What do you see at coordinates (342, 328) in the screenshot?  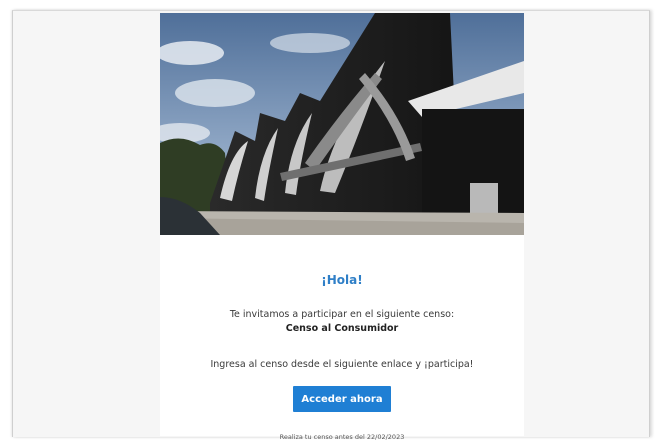 I see `census-name: Censo al Consumidor` at bounding box center [342, 328].